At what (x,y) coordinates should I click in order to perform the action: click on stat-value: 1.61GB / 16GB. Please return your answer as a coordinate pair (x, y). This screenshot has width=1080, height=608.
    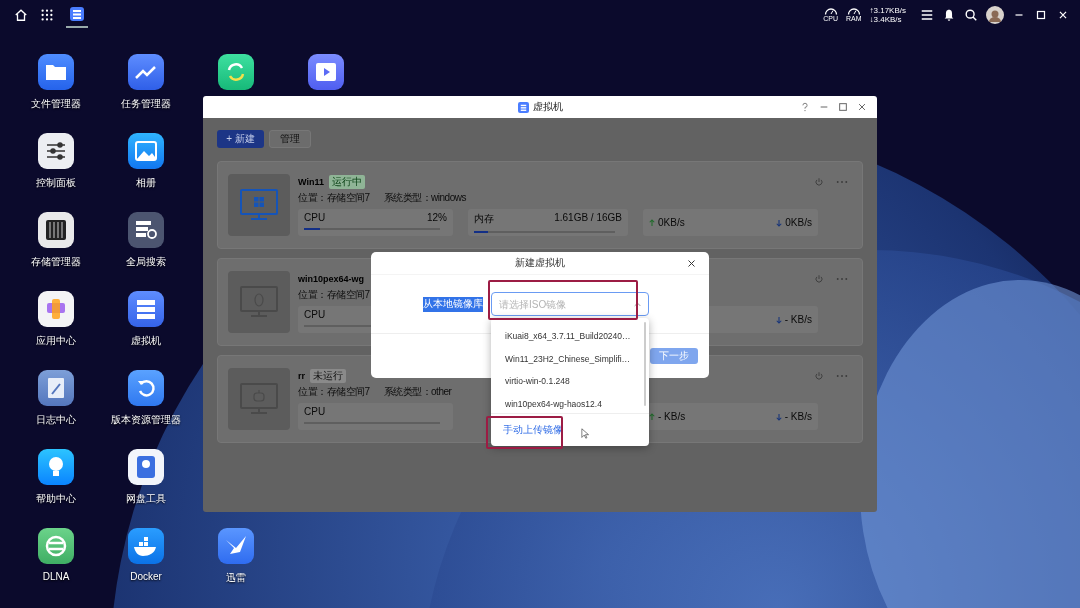
    Looking at the image, I should click on (588, 218).